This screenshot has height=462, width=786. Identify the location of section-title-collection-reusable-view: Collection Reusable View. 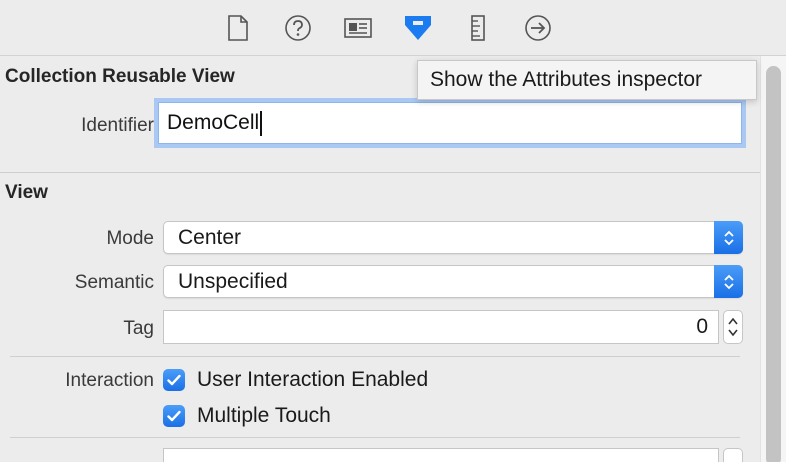
(120, 76).